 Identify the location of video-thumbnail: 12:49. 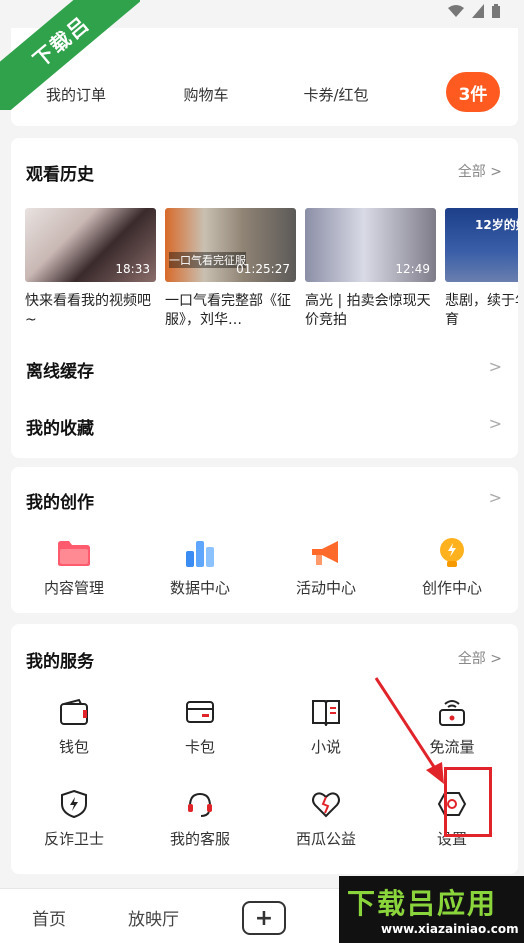
(370, 245).